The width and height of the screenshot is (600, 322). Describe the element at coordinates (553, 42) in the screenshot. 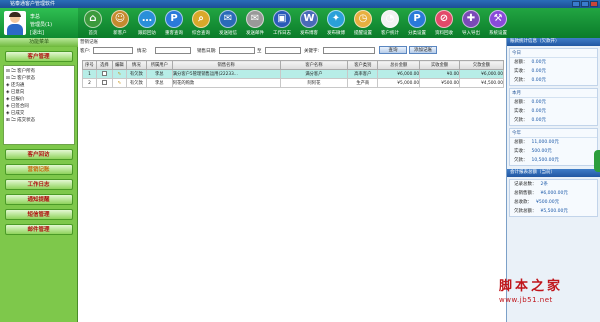

I see `stats-panel-title: 账款统计信息（欠款开）` at that location.